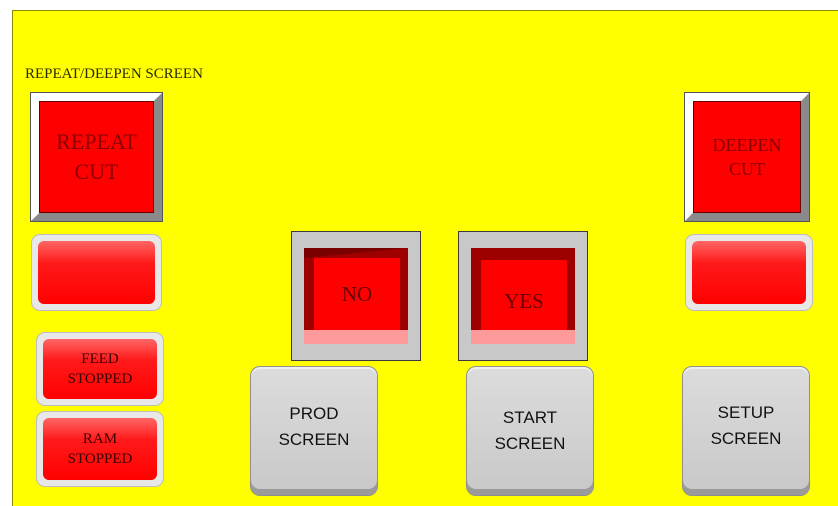  I want to click on start-screen-label: START SCREEN, so click(530, 430).